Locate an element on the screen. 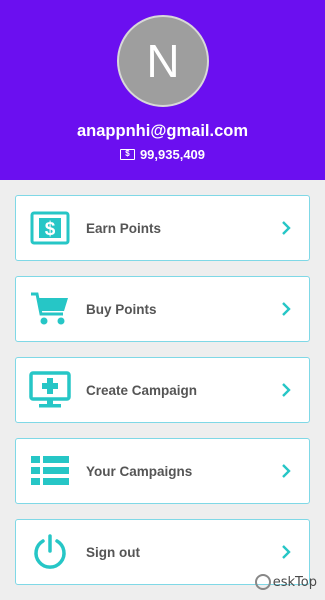 The image size is (325, 600). dollar-card-icon: $ is located at coordinates (50, 228).